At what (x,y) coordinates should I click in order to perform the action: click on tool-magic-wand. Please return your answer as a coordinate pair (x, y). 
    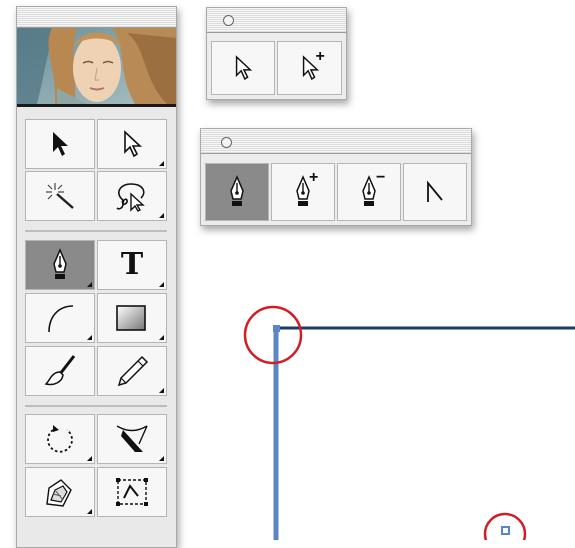
    Looking at the image, I should click on (60, 196).